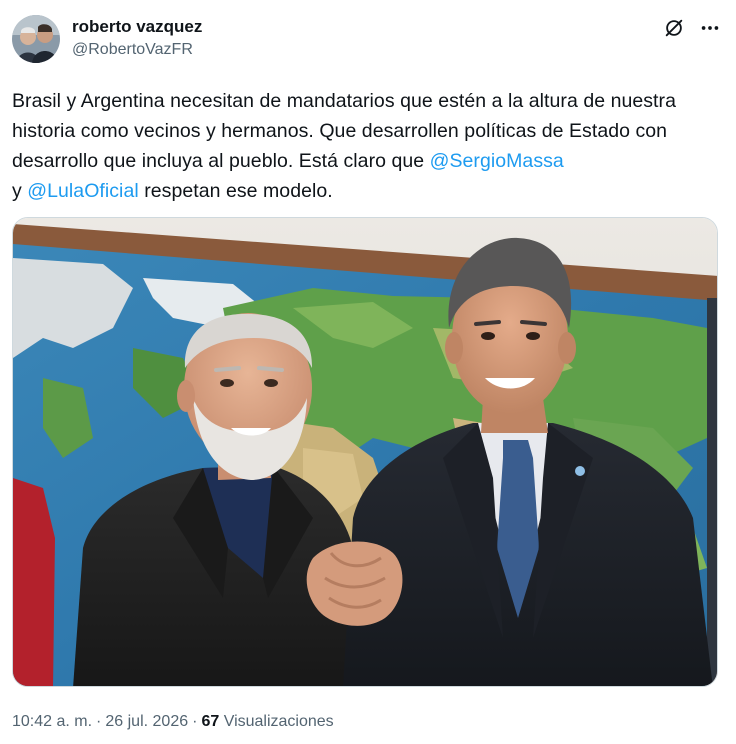 This screenshot has height=744, width=736. I want to click on user-block: roberto vazquez @RobertoVazFR, so click(137, 38).